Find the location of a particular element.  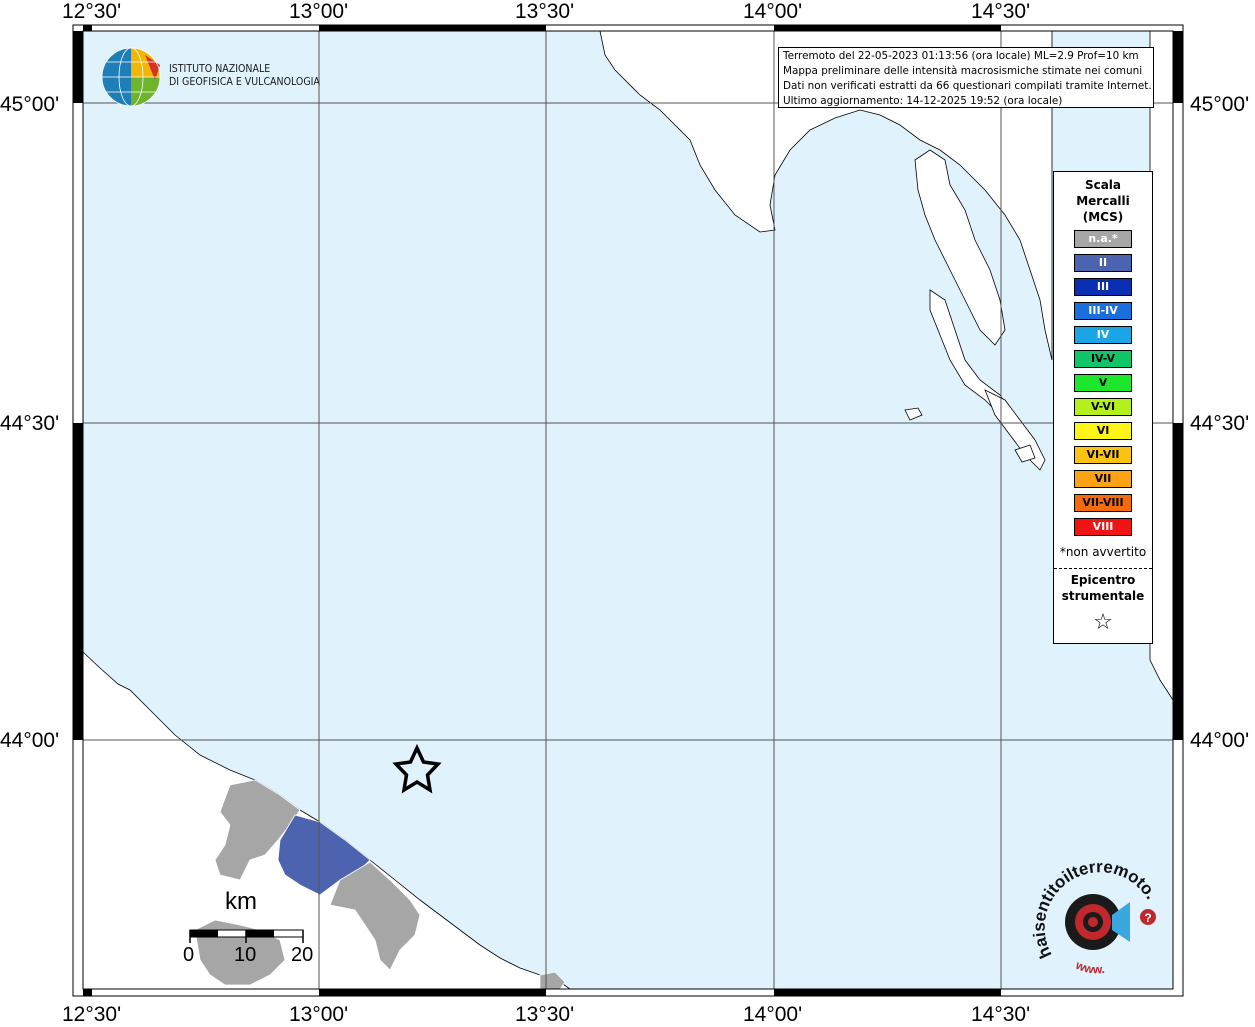

legend-swatch: VII-VIII is located at coordinates (1103, 503).